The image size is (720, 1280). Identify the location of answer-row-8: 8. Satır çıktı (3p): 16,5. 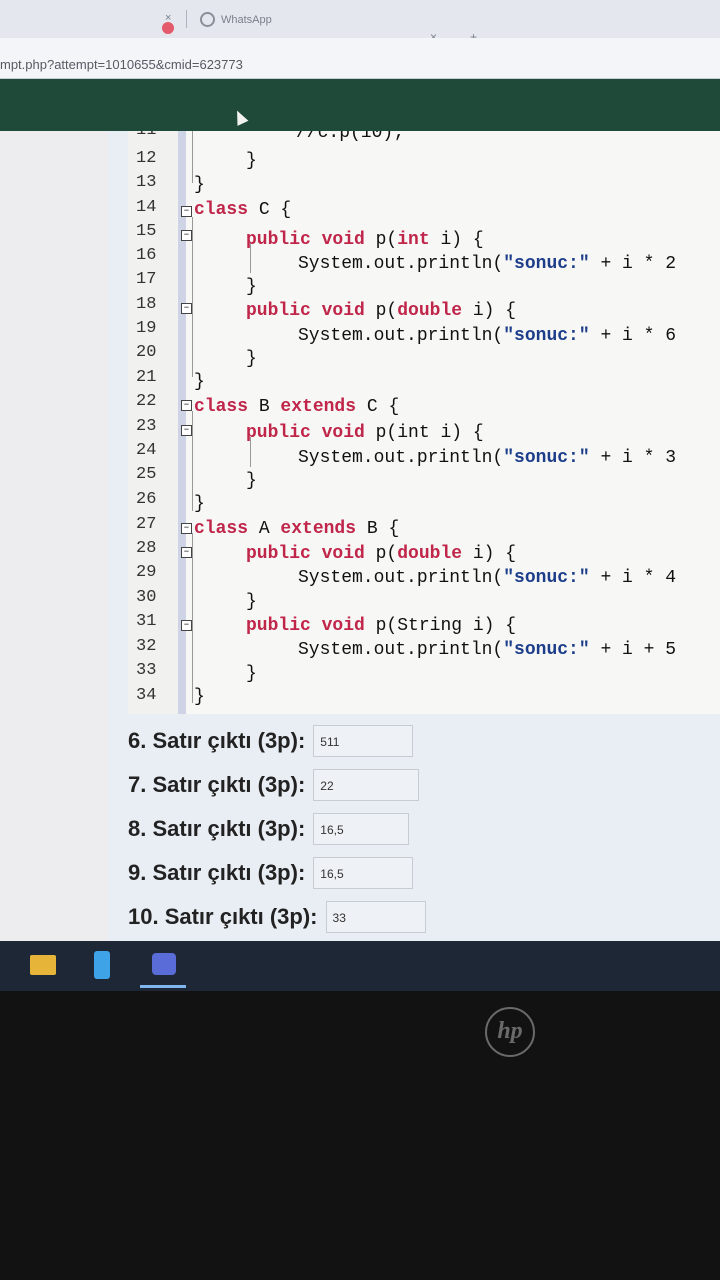
(269, 829).